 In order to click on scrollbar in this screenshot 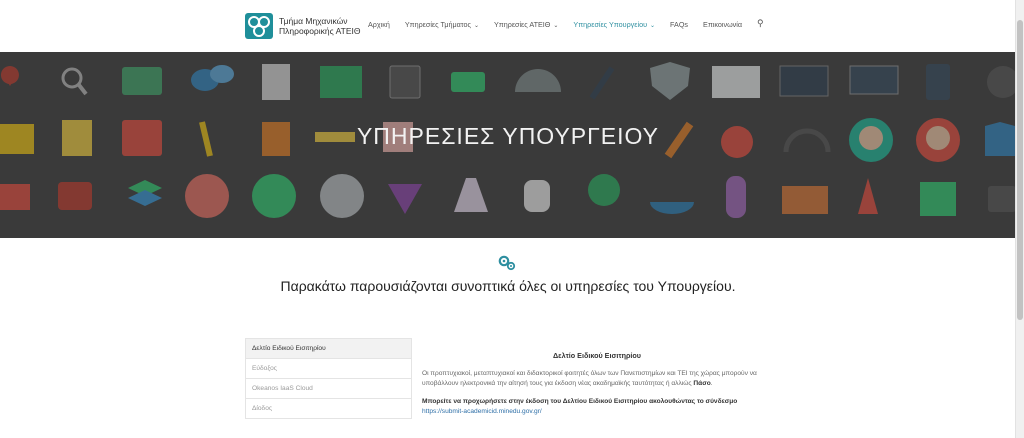, I will do `click(1019, 219)`.